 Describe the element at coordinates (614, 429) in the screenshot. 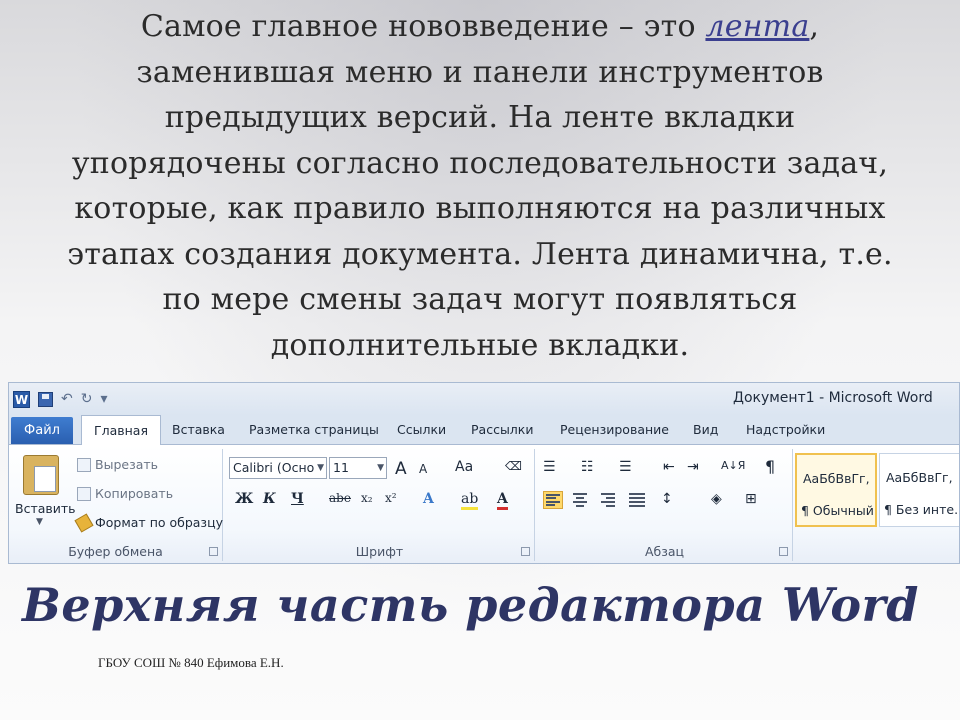

I see `tab-review: Рецензирование` at that location.